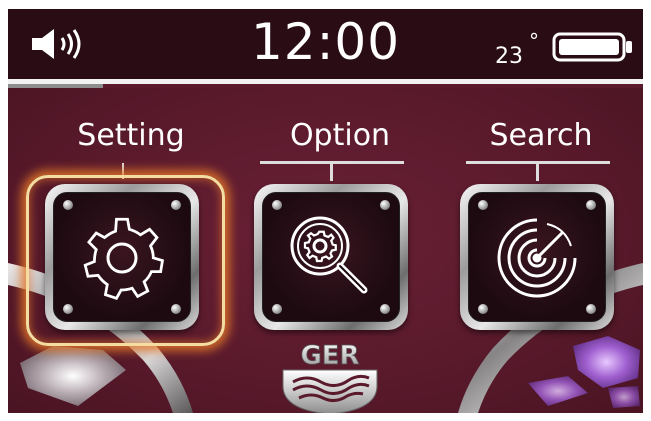  Describe the element at coordinates (534, 41) in the screenshot. I see `temperature-unit: °` at that location.